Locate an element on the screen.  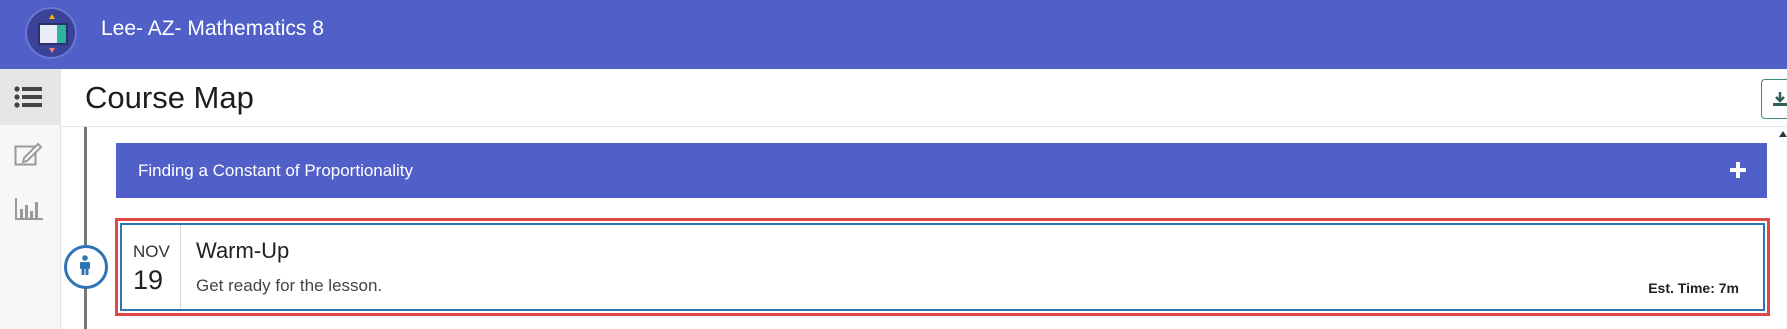
sidebar-item-assignments is located at coordinates (30, 153).